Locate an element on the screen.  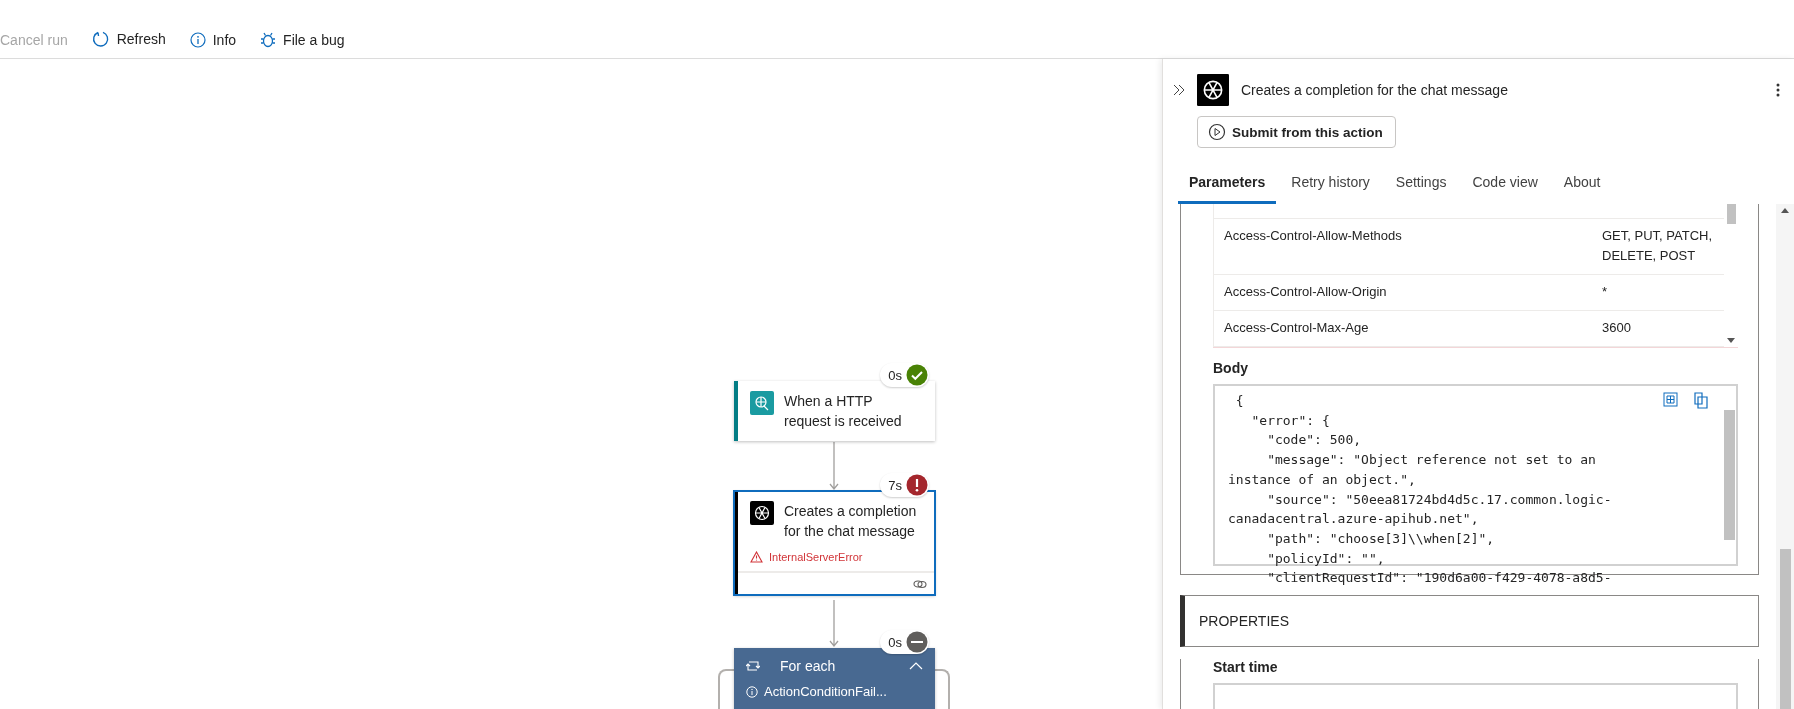
card-title: Creates a completion for the chat message is located at coordinates (851, 521).